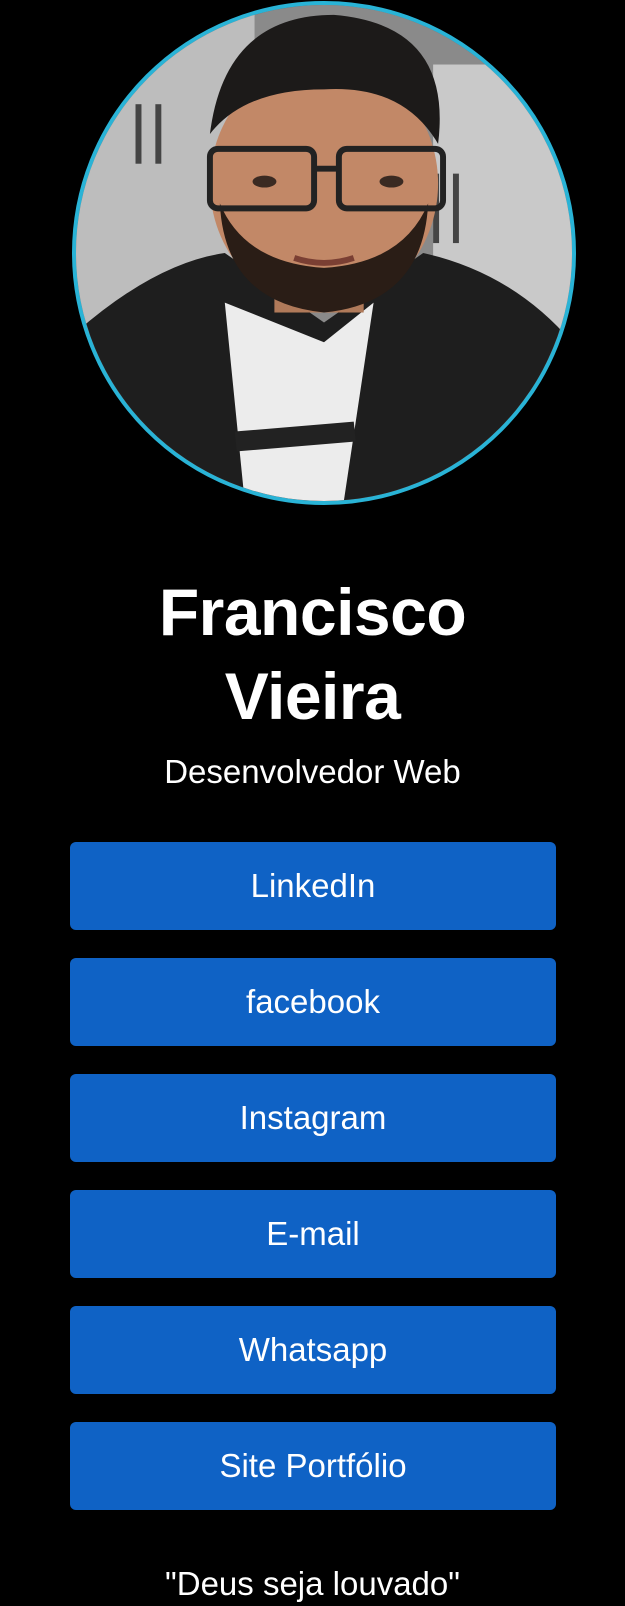 This screenshot has width=625, height=1606. Describe the element at coordinates (313, 1234) in the screenshot. I see `email-button: E-mail` at that location.